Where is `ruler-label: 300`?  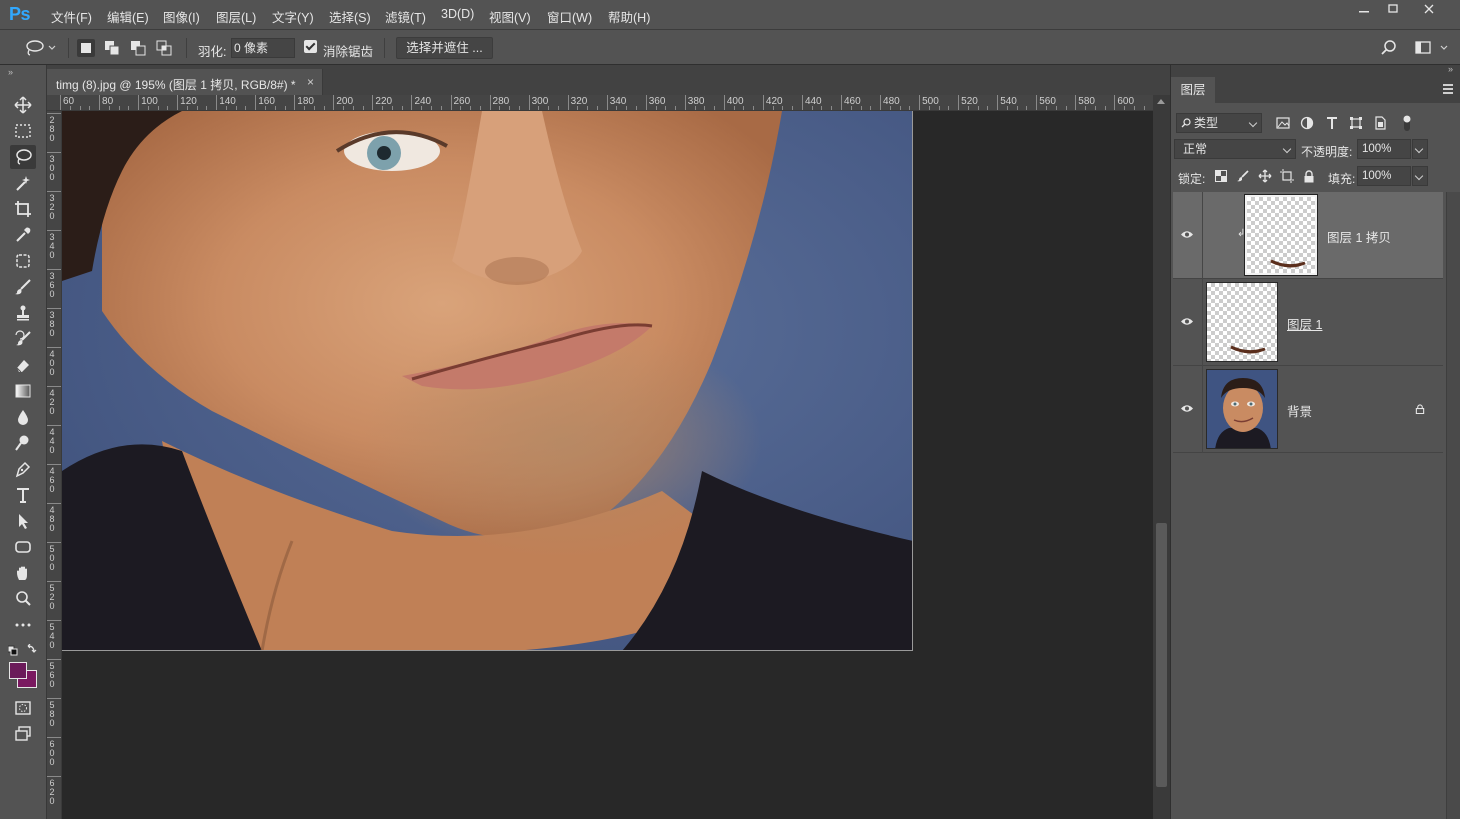
ruler-label: 300 is located at coordinates (540, 101).